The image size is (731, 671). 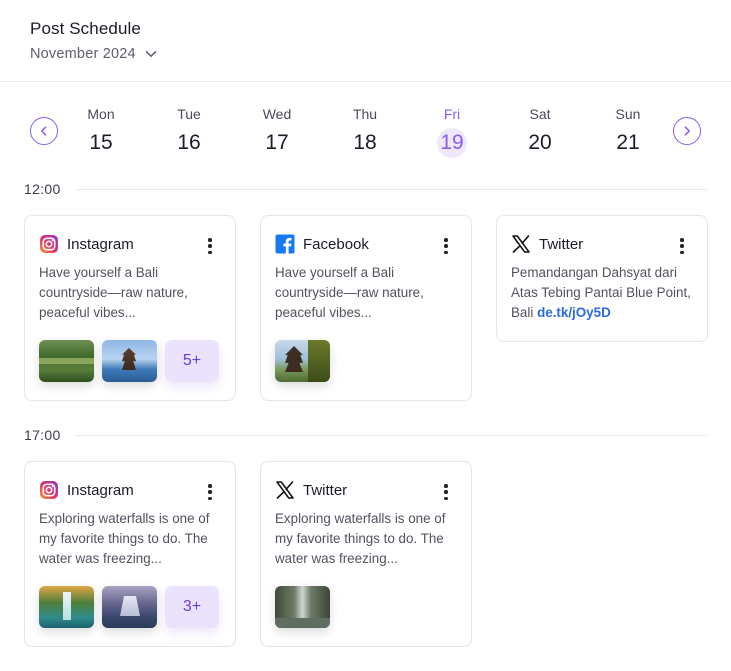 What do you see at coordinates (277, 114) in the screenshot?
I see `day-name: Wed` at bounding box center [277, 114].